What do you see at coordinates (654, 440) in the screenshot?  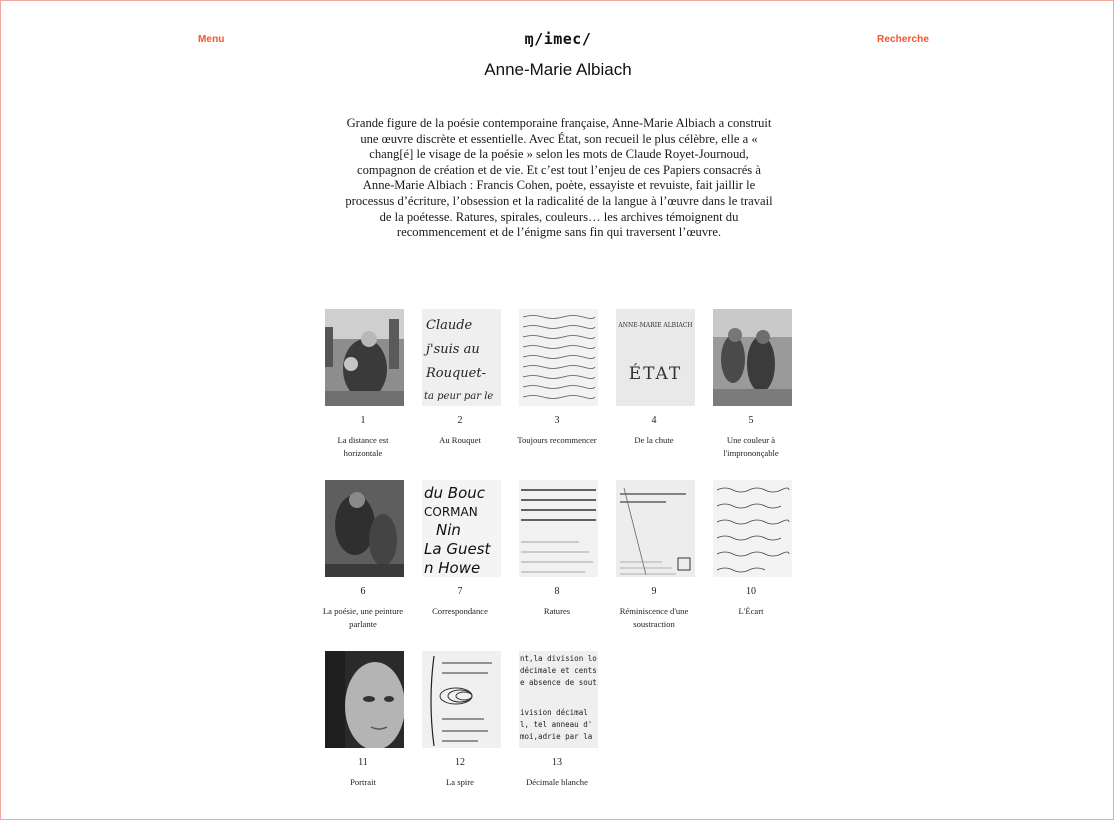 I see `item-title: De la chute` at bounding box center [654, 440].